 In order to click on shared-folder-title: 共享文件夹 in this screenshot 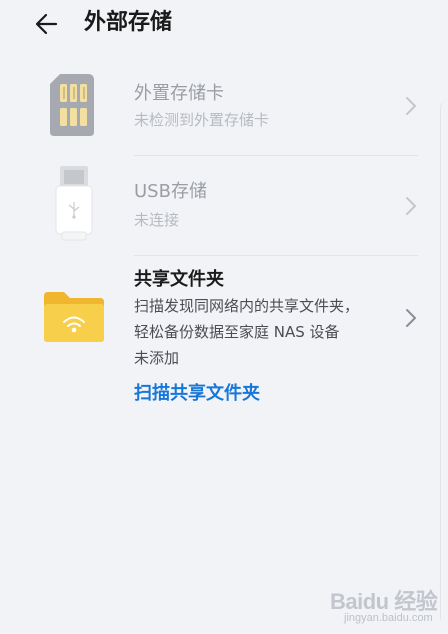, I will do `click(179, 279)`.